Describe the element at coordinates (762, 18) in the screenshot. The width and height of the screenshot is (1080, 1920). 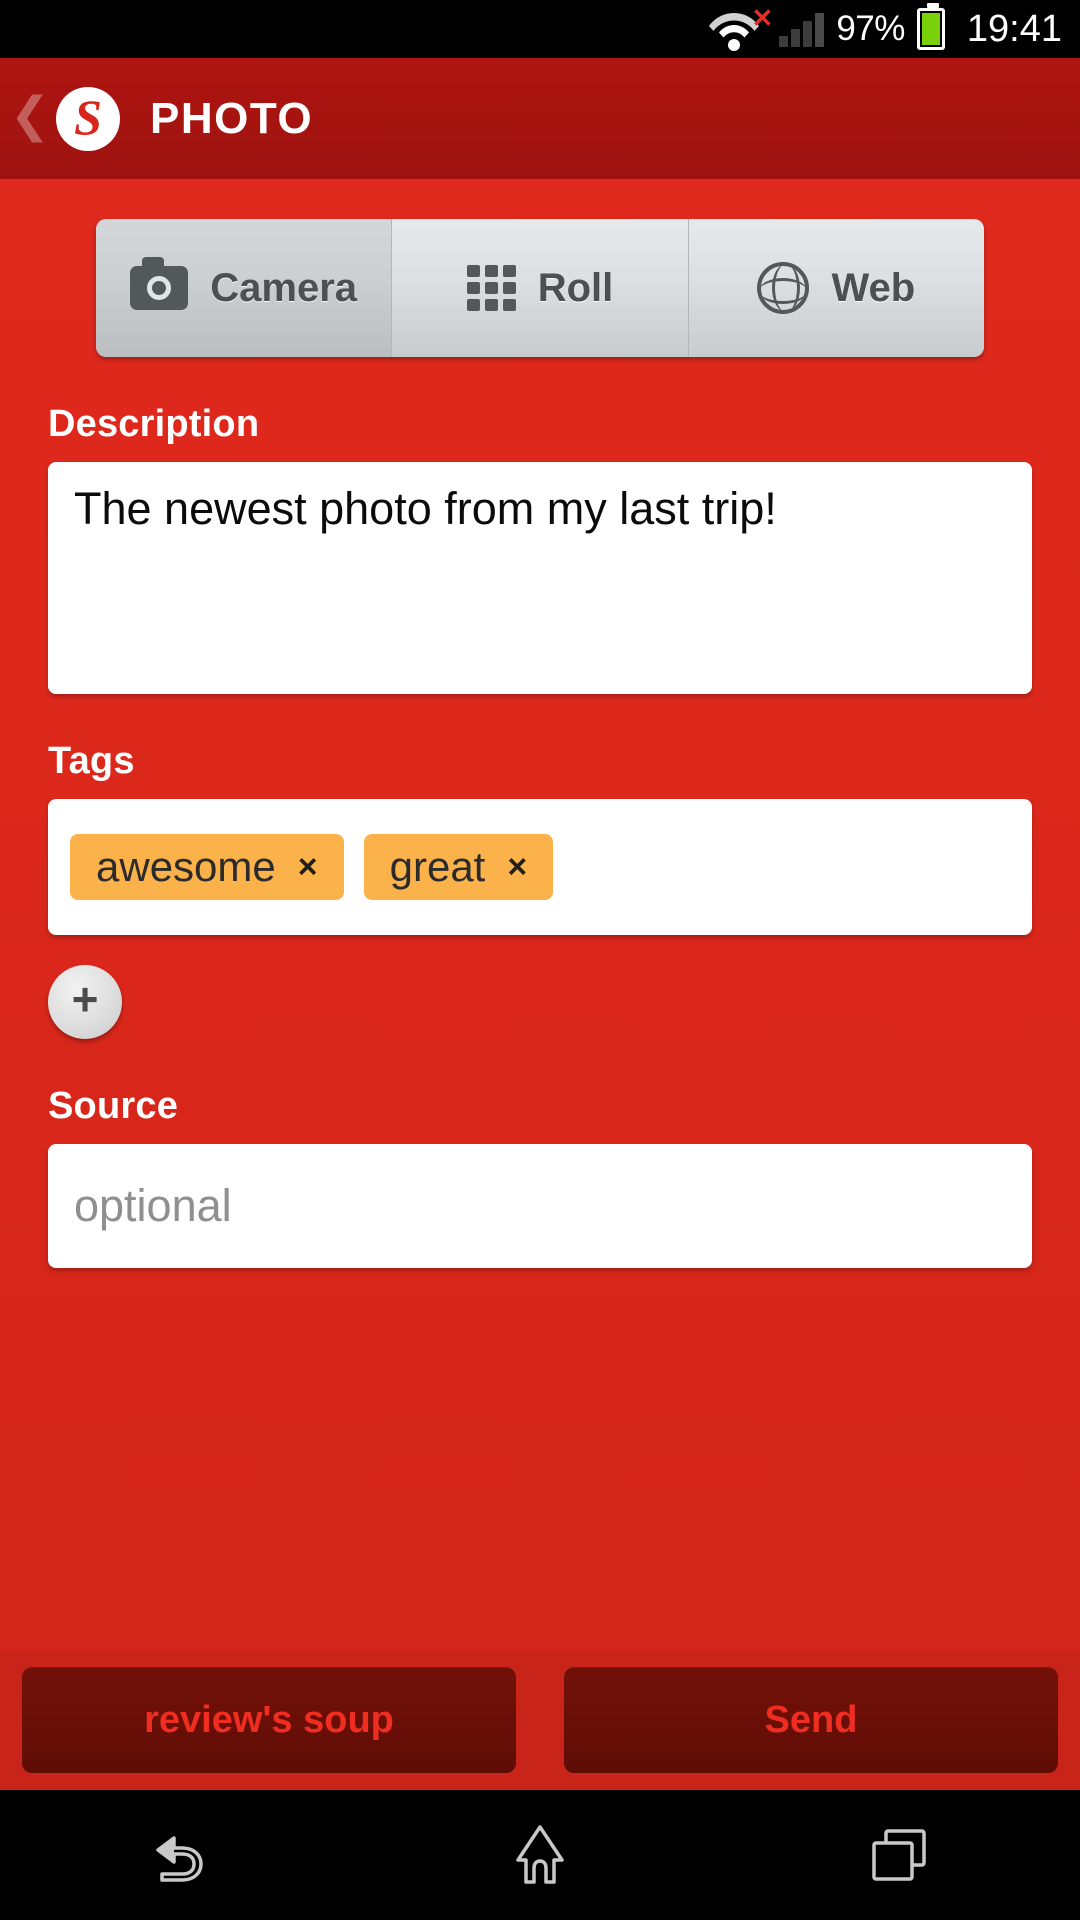
I see `wifi-error-x-icon: ✕` at that location.